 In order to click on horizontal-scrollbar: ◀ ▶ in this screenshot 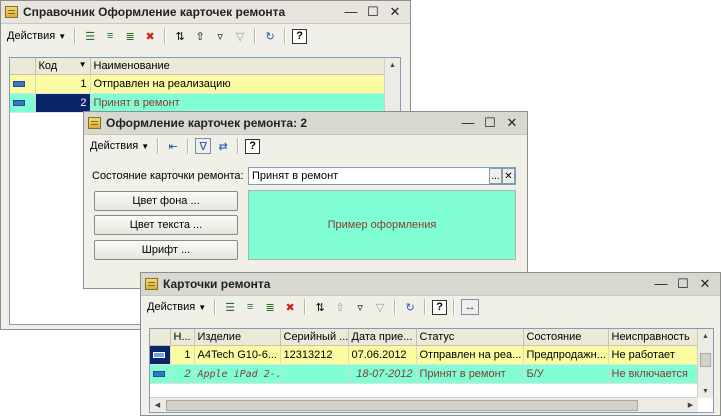, I will do `click(424, 404)`.